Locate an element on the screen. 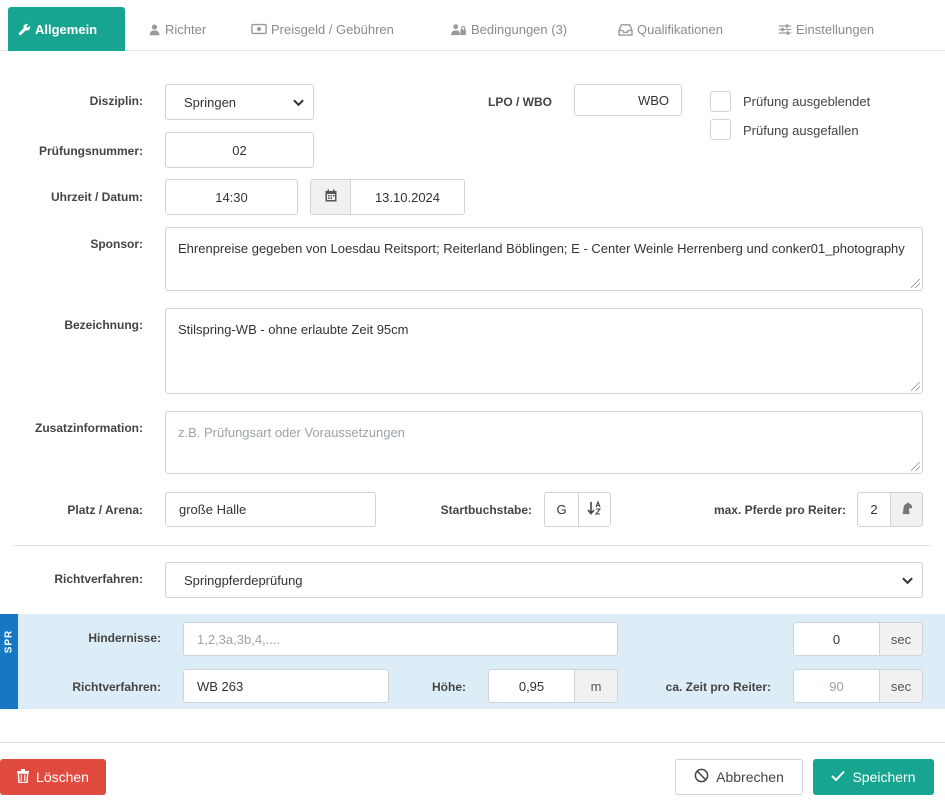 This screenshot has height=805, width=945. pruefung-ausgefallen-label: Prüfung ausgefallen is located at coordinates (801, 130).